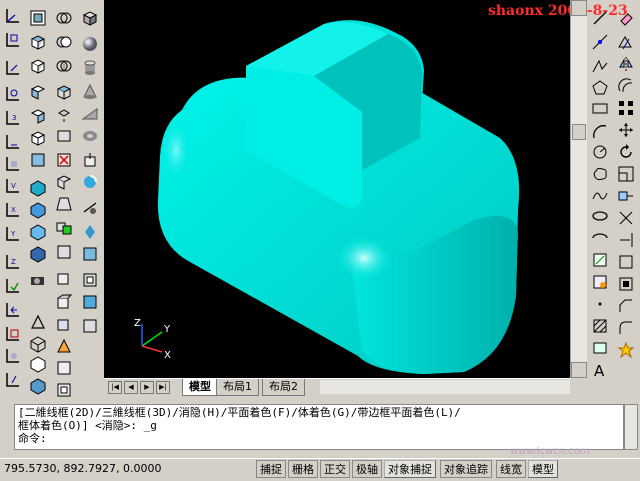  What do you see at coordinates (64, 252) in the screenshot?
I see `color-faces-icon` at bounding box center [64, 252].